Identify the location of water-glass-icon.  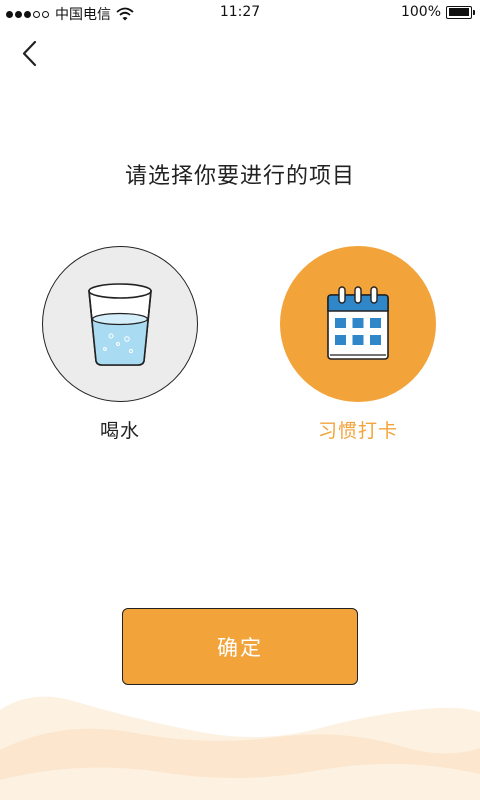
(120, 324).